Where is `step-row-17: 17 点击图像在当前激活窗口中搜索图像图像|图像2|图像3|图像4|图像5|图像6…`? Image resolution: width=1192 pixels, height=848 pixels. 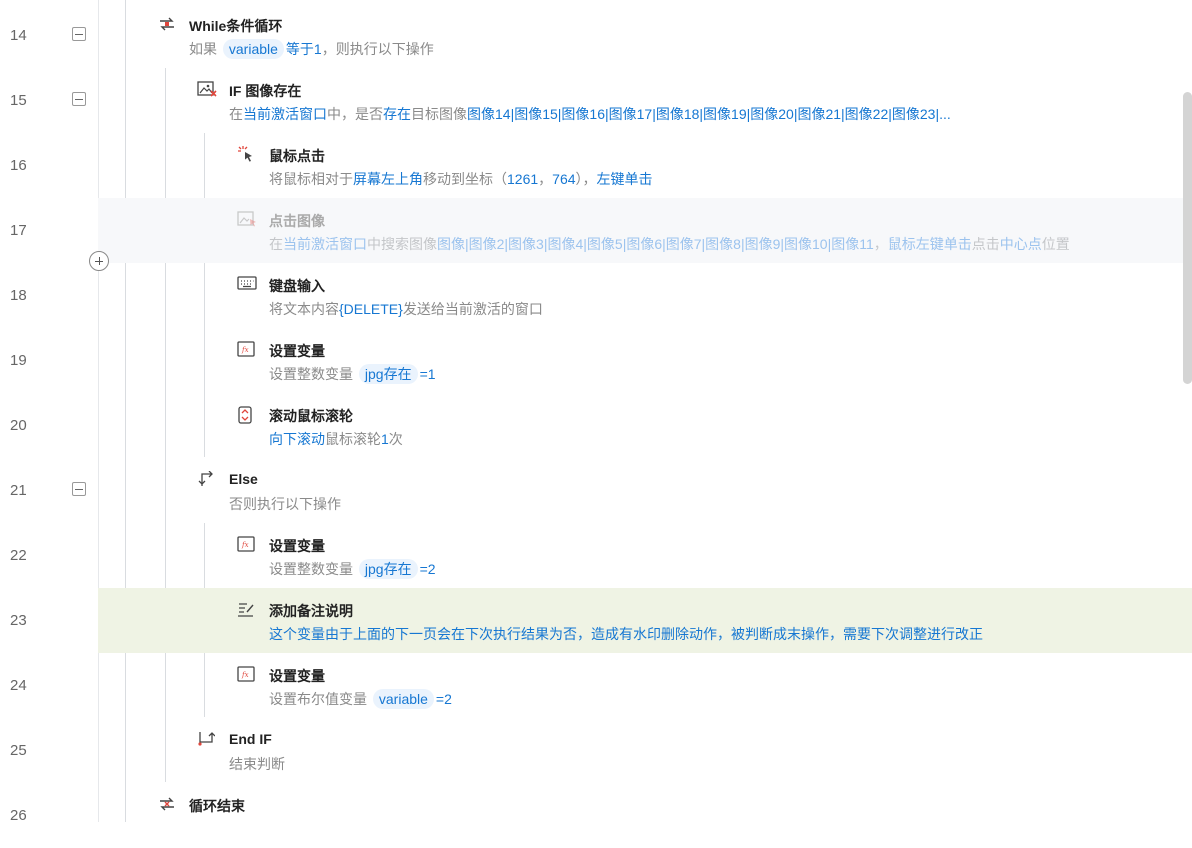
step-row-17: 17 点击图像在当前激活窗口中搜索图像图像|图像2|图像3|图像4|图像5|图像6… is located at coordinates (601, 230).